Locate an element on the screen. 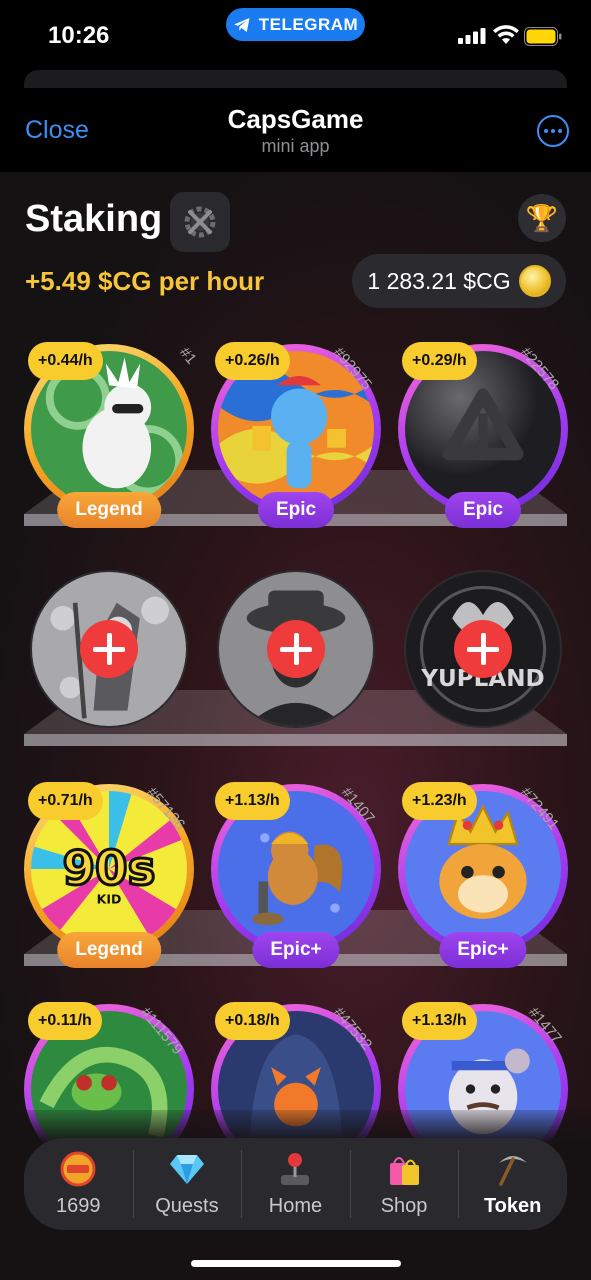 This screenshot has height=1280, width=591. nav-item-quests: Quests is located at coordinates (187, 1184).